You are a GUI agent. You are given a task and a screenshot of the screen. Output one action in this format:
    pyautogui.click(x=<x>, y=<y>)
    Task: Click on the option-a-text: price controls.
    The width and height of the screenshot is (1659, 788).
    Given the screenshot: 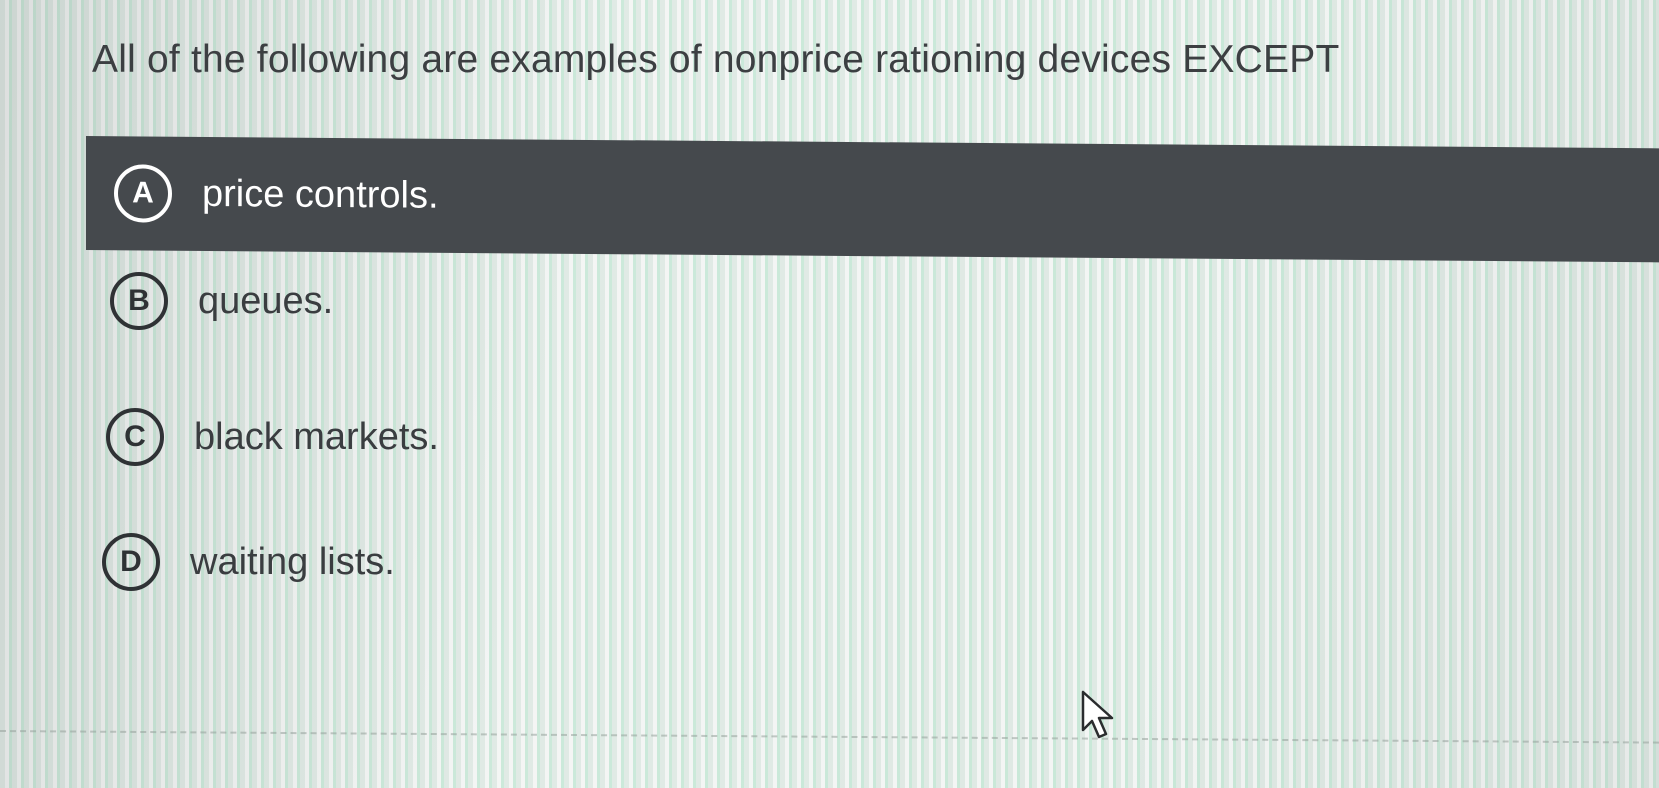 What is the action you would take?
    pyautogui.click(x=320, y=194)
    